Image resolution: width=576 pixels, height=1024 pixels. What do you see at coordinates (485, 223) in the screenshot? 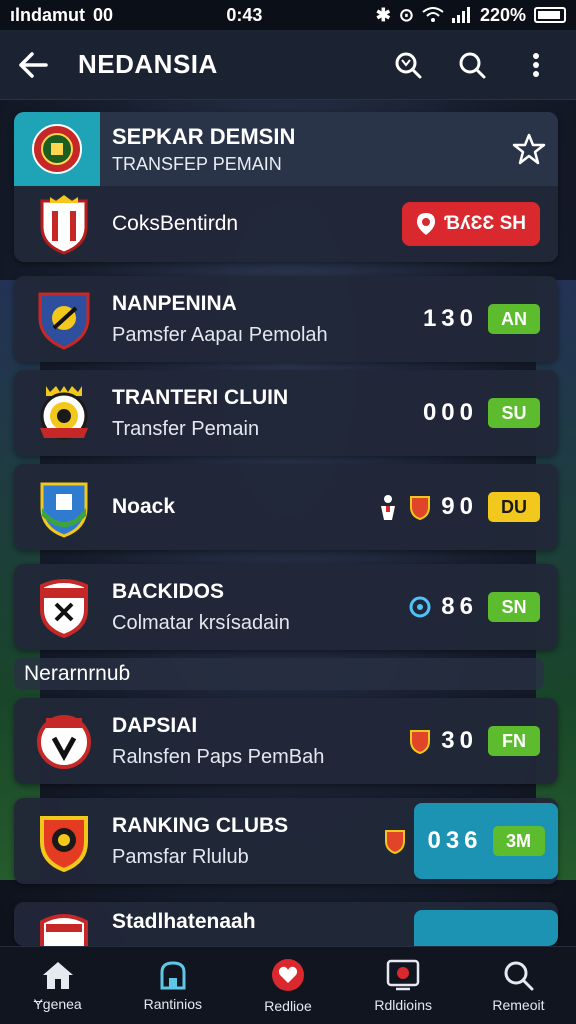
I see `location-pill-text: ƁʎƐƐ SH` at bounding box center [485, 223].